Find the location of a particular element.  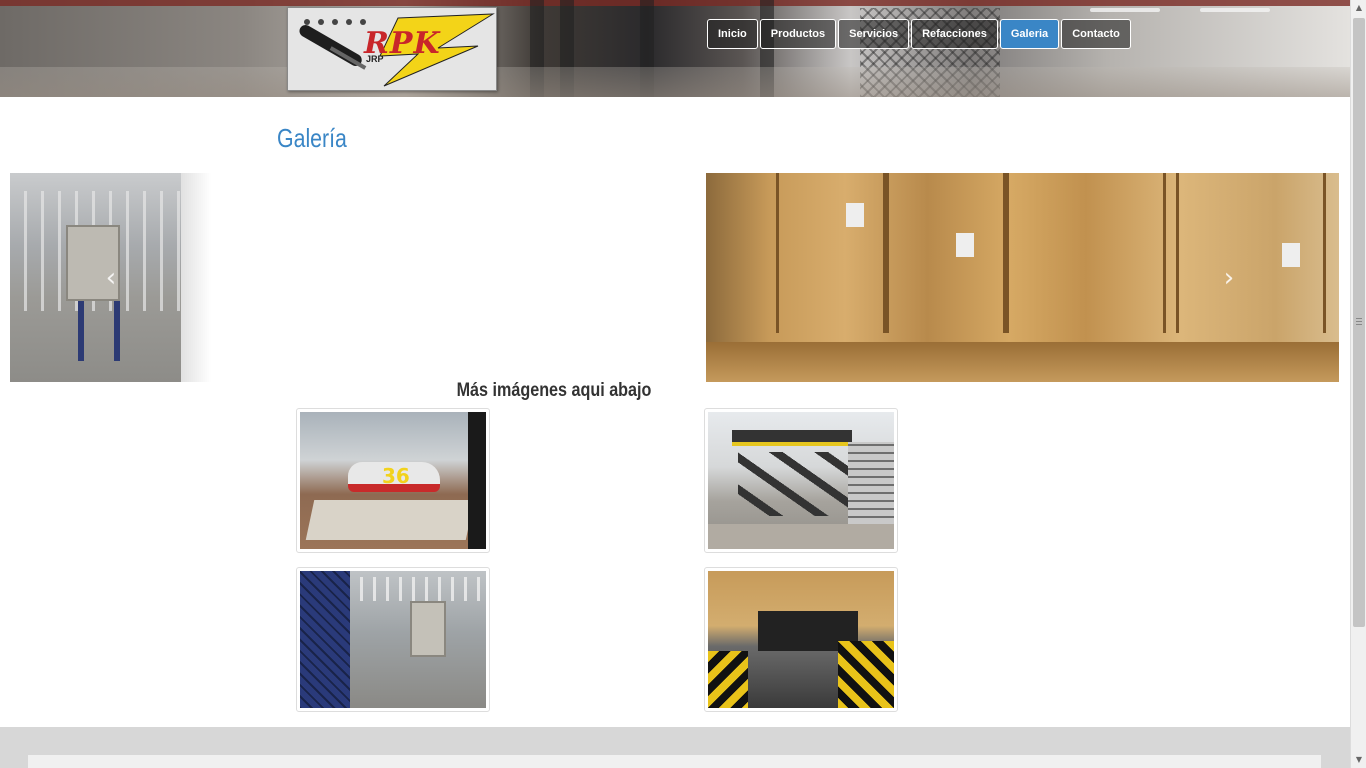

nav-item-contacto: Contacto is located at coordinates (1096, 34).